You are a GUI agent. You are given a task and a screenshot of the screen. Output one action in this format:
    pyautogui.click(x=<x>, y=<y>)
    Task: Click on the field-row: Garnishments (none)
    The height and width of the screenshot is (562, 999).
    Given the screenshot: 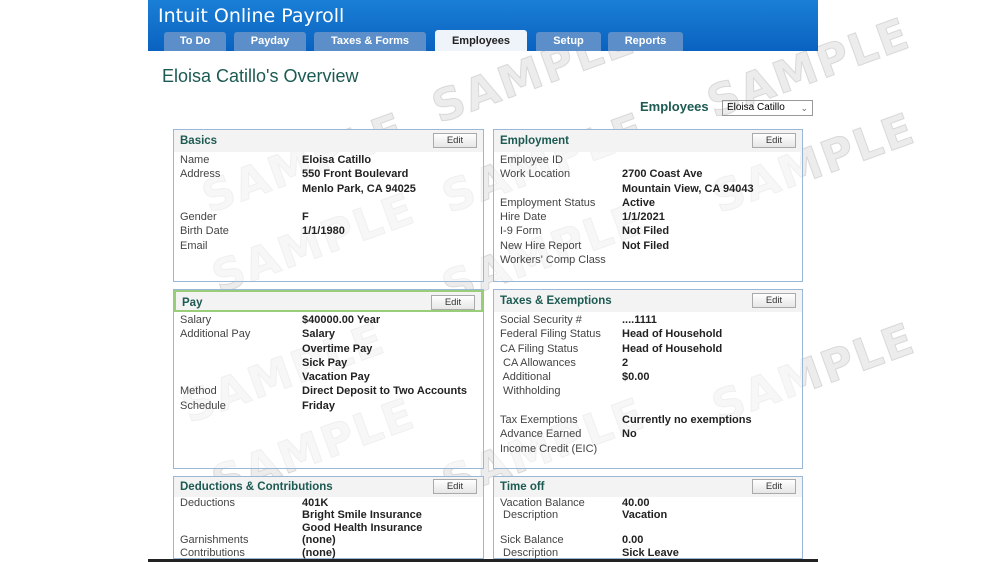 What is the action you would take?
    pyautogui.click(x=328, y=540)
    